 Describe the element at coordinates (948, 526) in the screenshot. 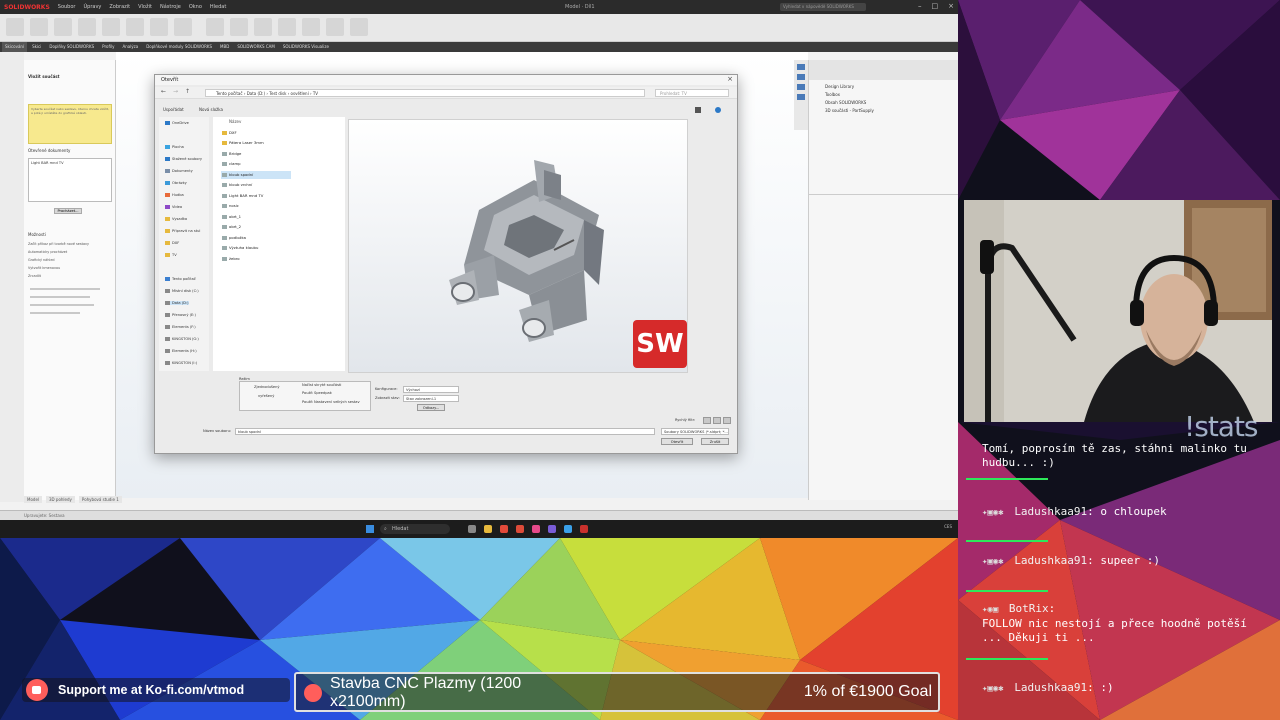

I see `language-indicator: CES` at that location.